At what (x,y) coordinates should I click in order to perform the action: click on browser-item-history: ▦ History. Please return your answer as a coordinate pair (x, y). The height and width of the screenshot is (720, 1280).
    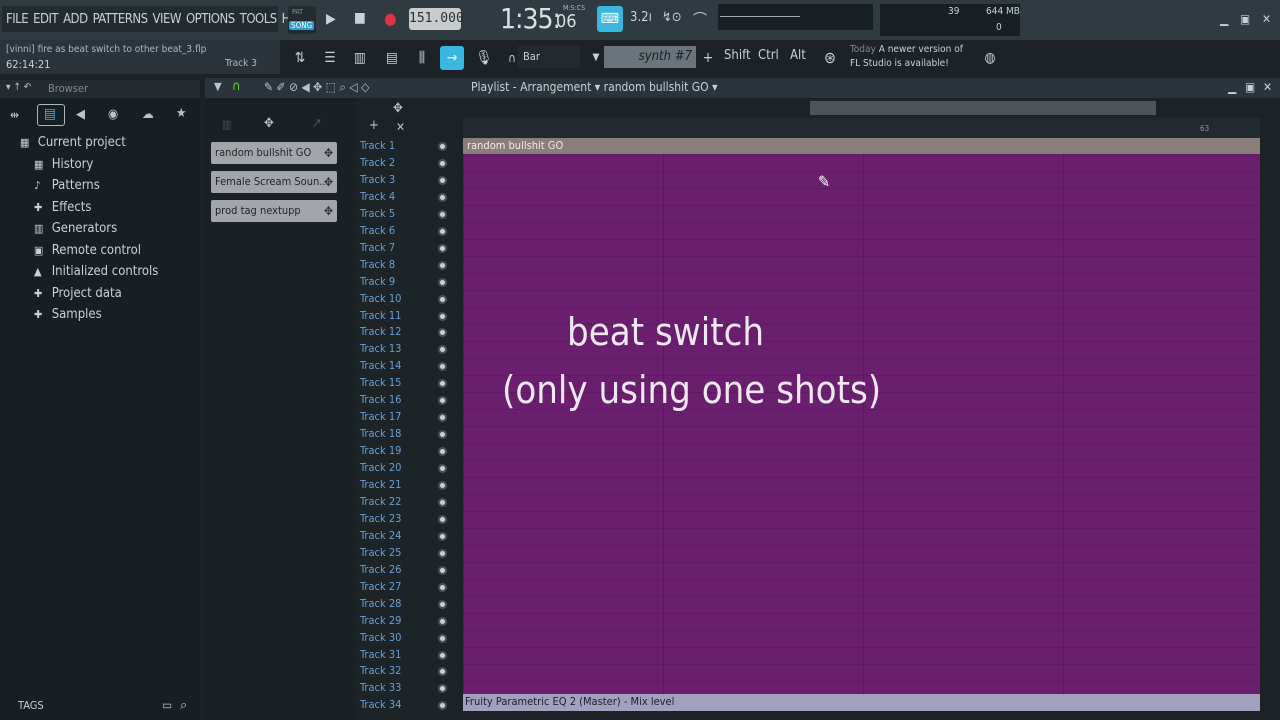
    Looking at the image, I should click on (63, 164).